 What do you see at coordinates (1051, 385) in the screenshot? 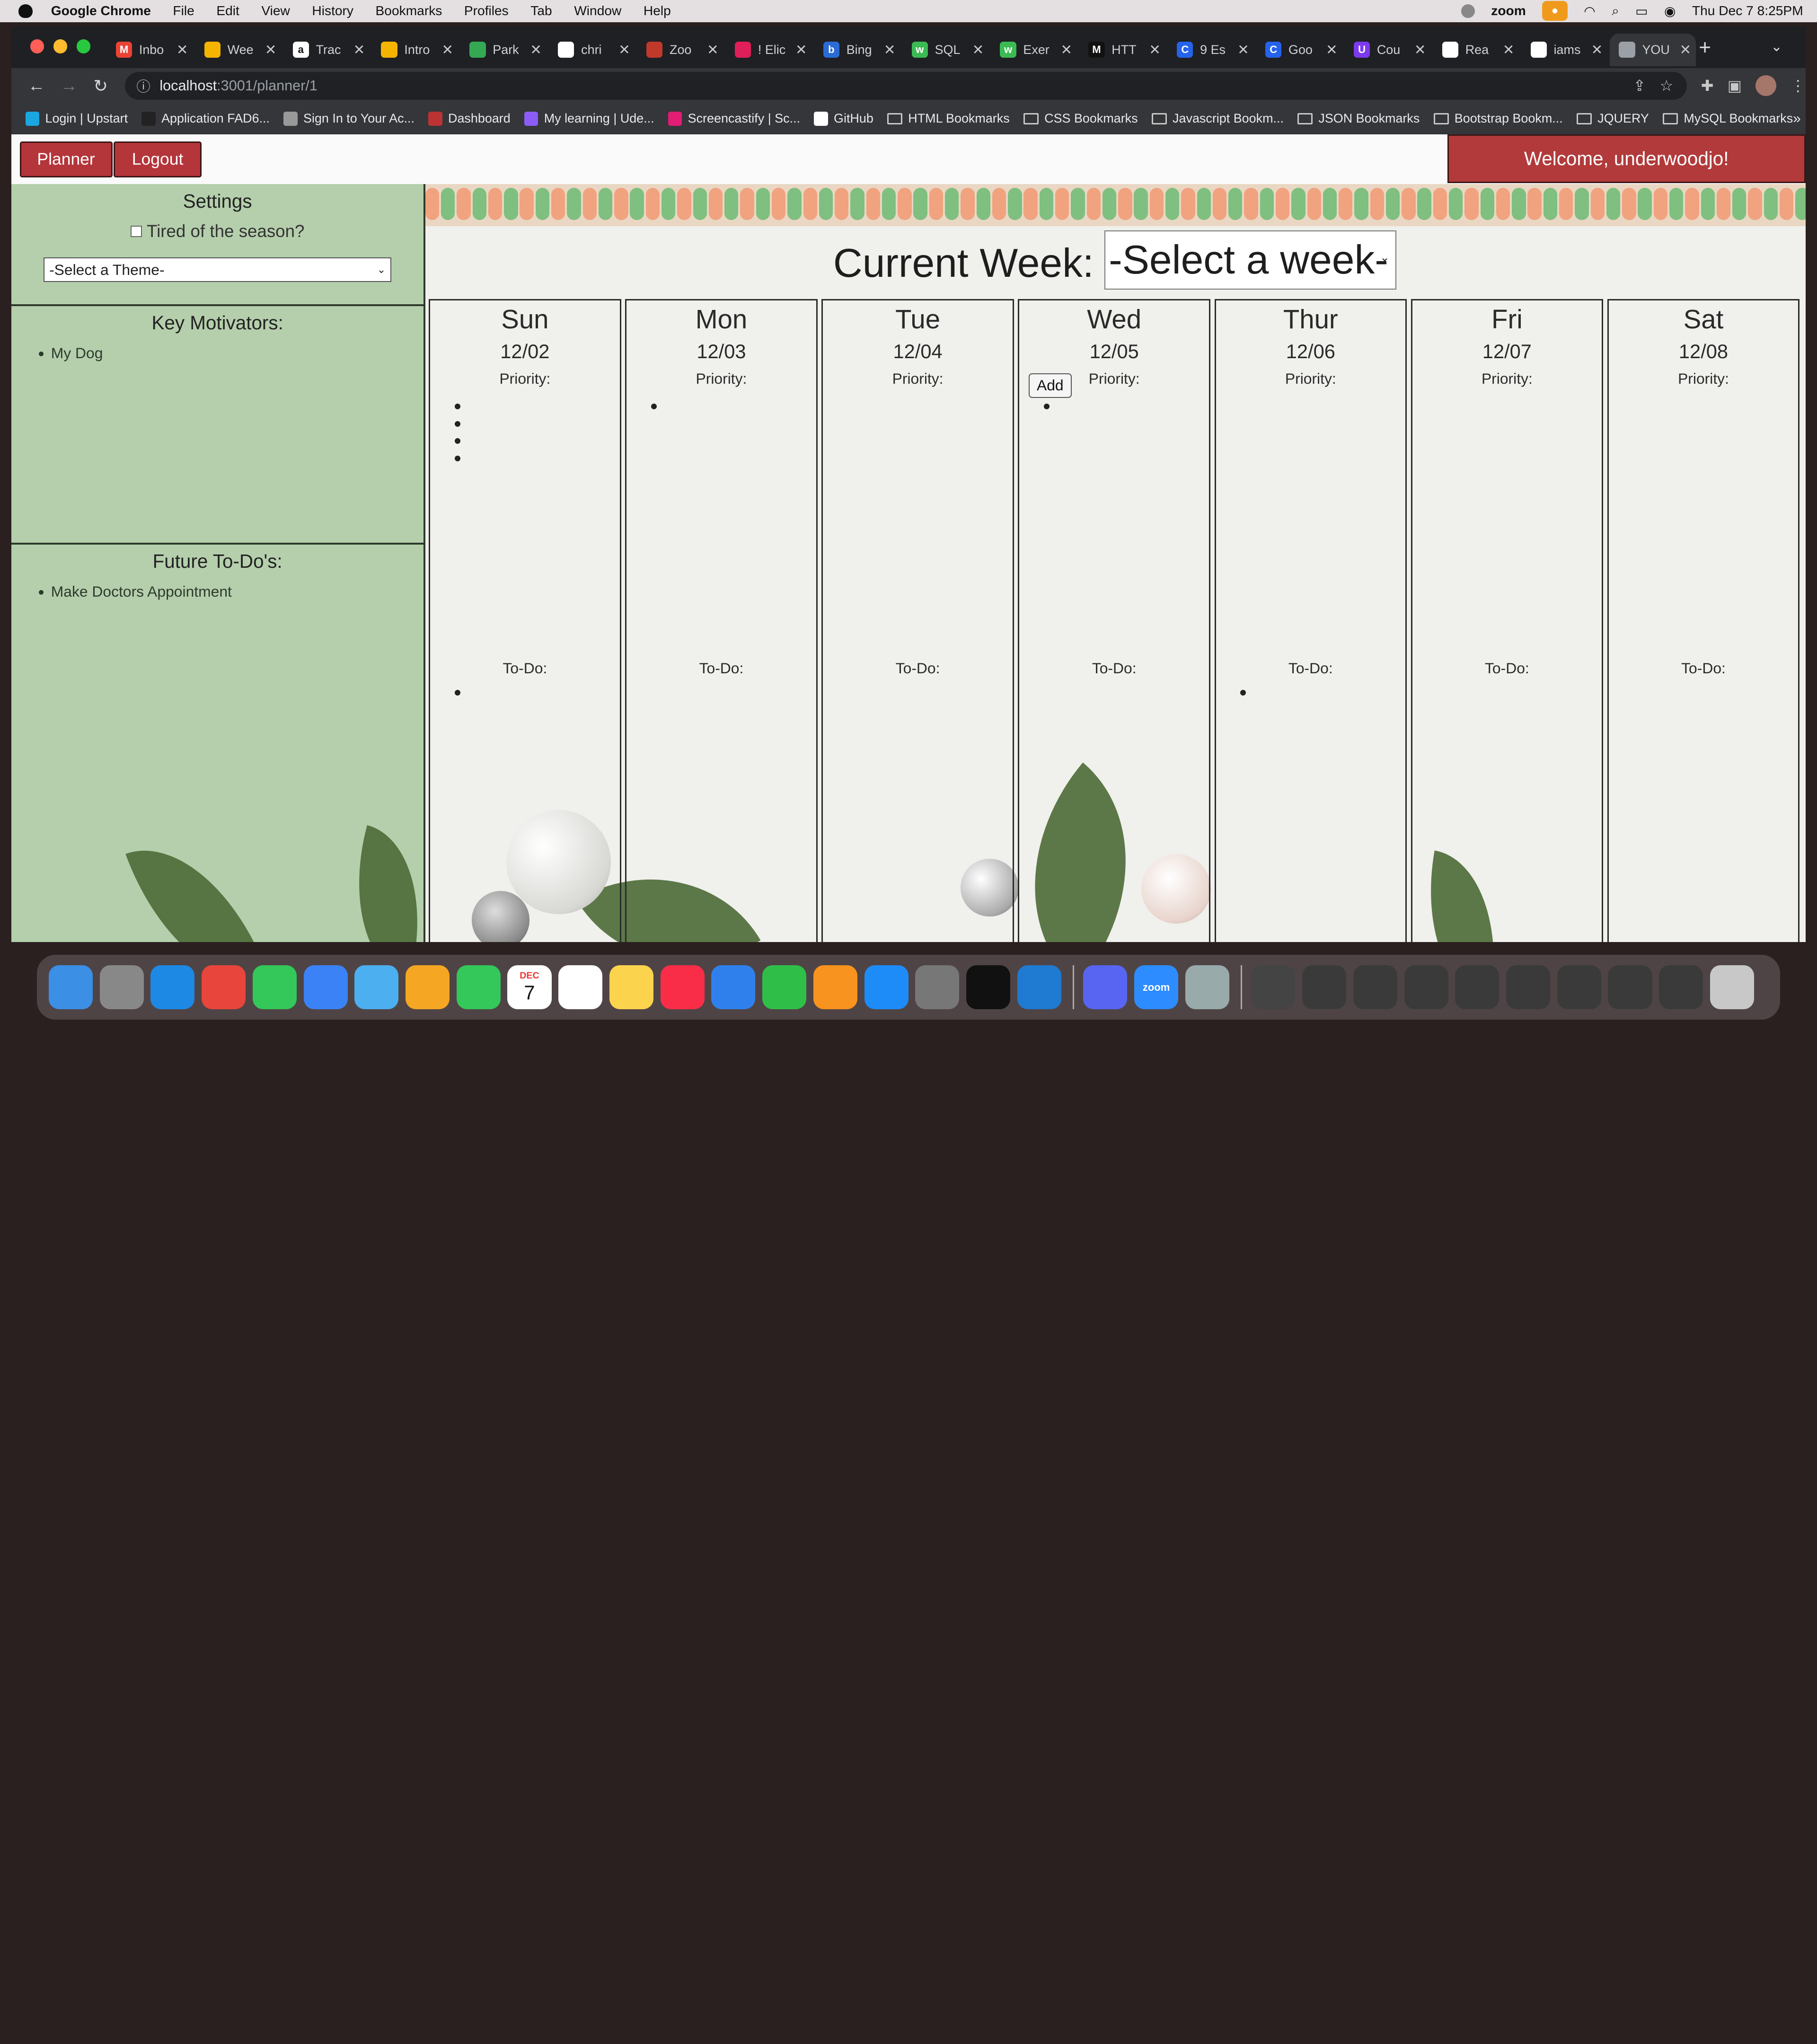
I see `add-priority-button: Add` at bounding box center [1051, 385].